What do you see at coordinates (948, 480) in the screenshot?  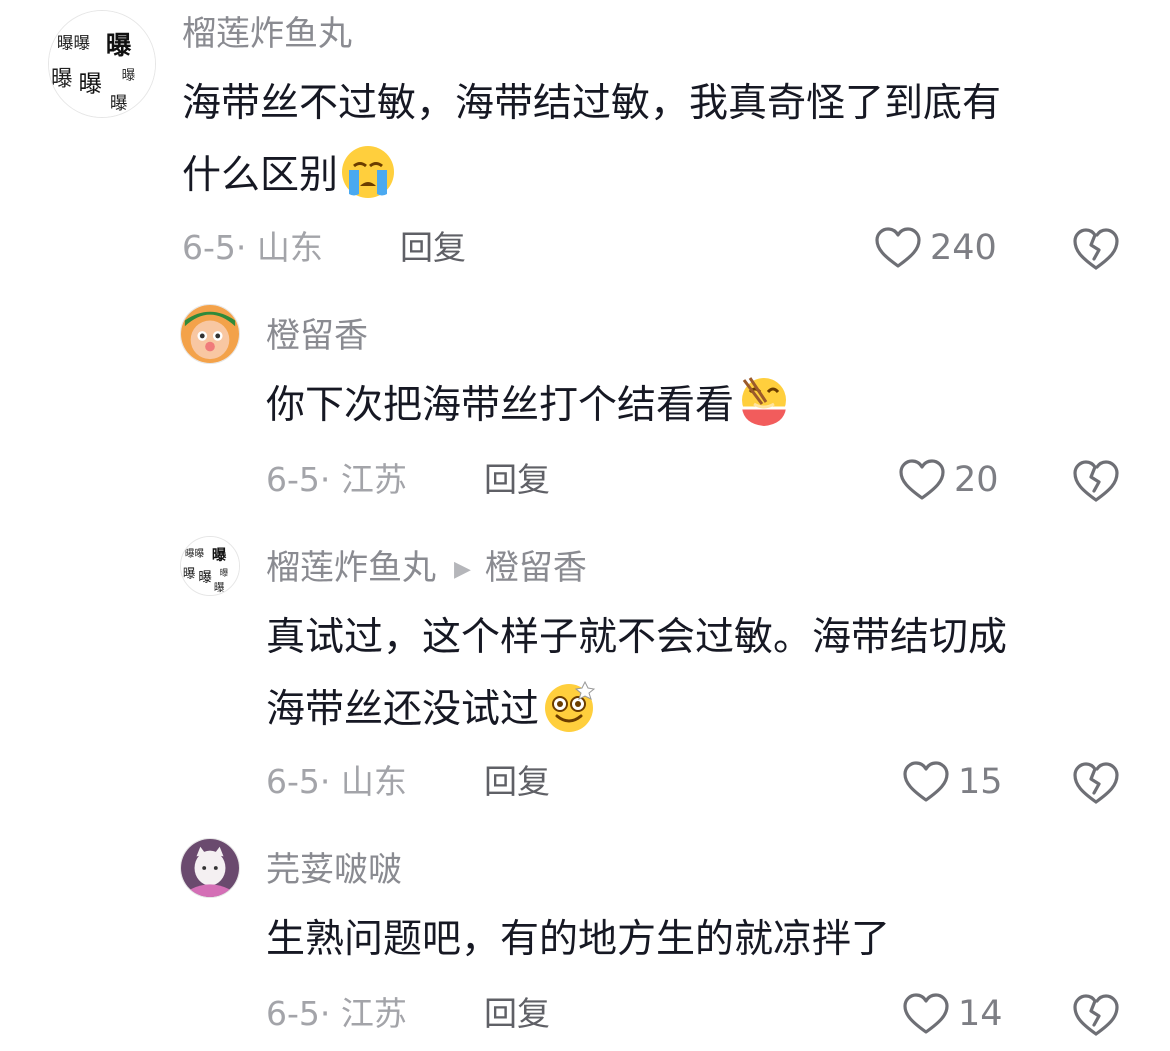 I see `like-button: 20` at bounding box center [948, 480].